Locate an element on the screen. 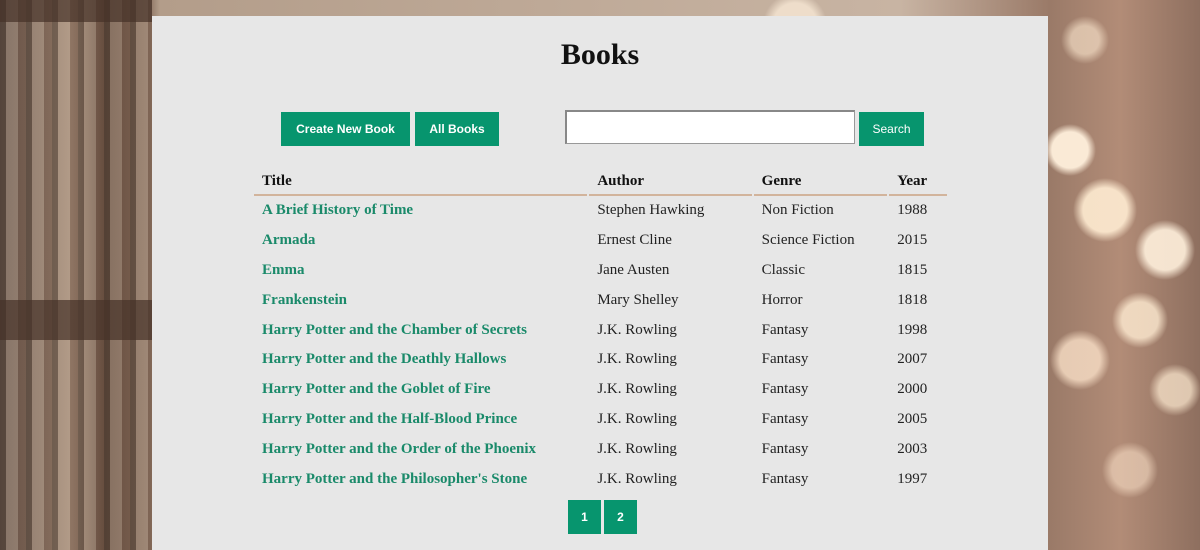 This screenshot has height=550, width=1200. book-author: Stephen Hawking is located at coordinates (651, 210).